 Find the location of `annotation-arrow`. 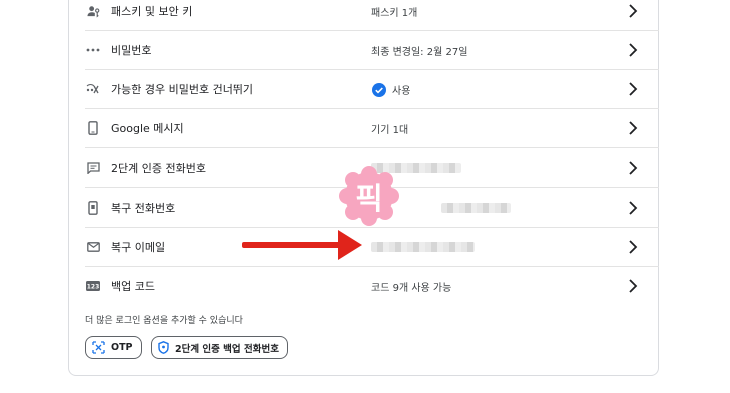

annotation-arrow is located at coordinates (302, 245).